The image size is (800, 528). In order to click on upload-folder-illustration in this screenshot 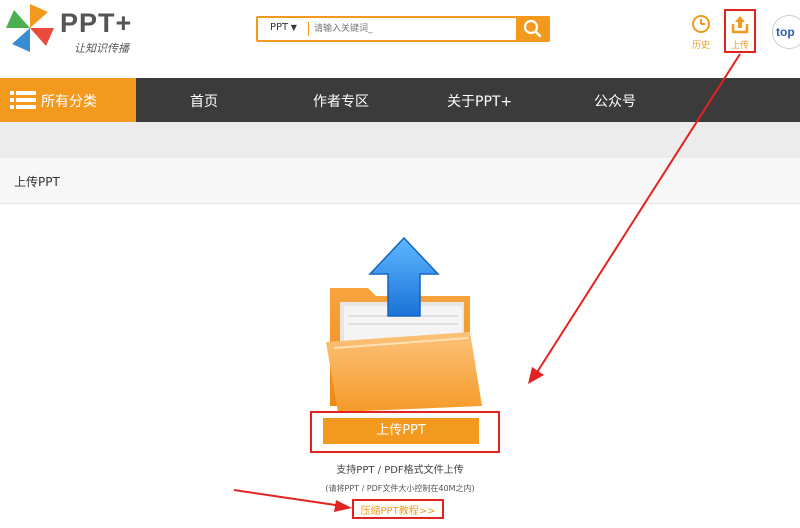, I will do `click(405, 325)`.